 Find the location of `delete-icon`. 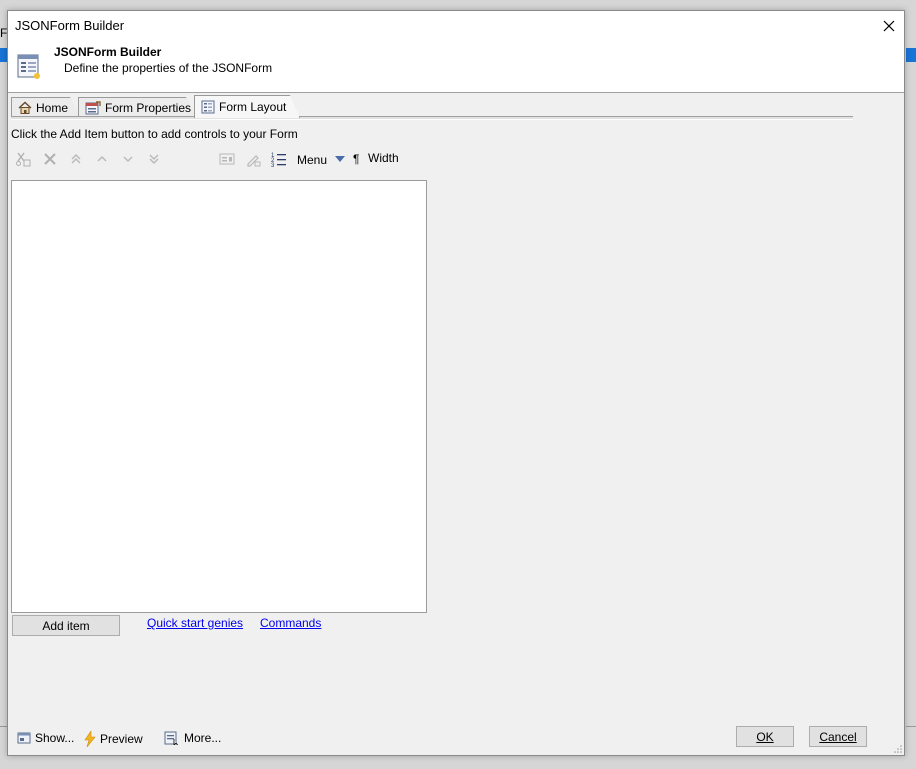

delete-icon is located at coordinates (50, 159).